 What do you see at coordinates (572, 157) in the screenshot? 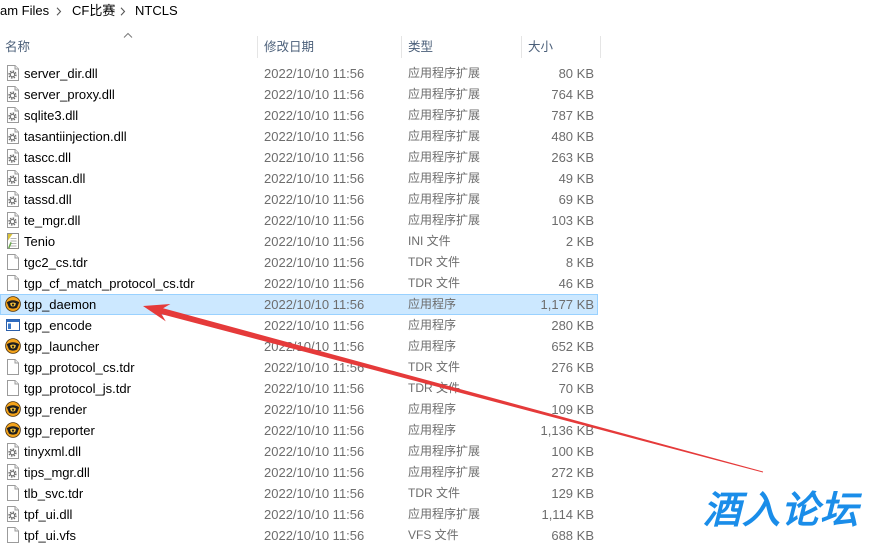
I see `file-size: 263 KB` at bounding box center [572, 157].